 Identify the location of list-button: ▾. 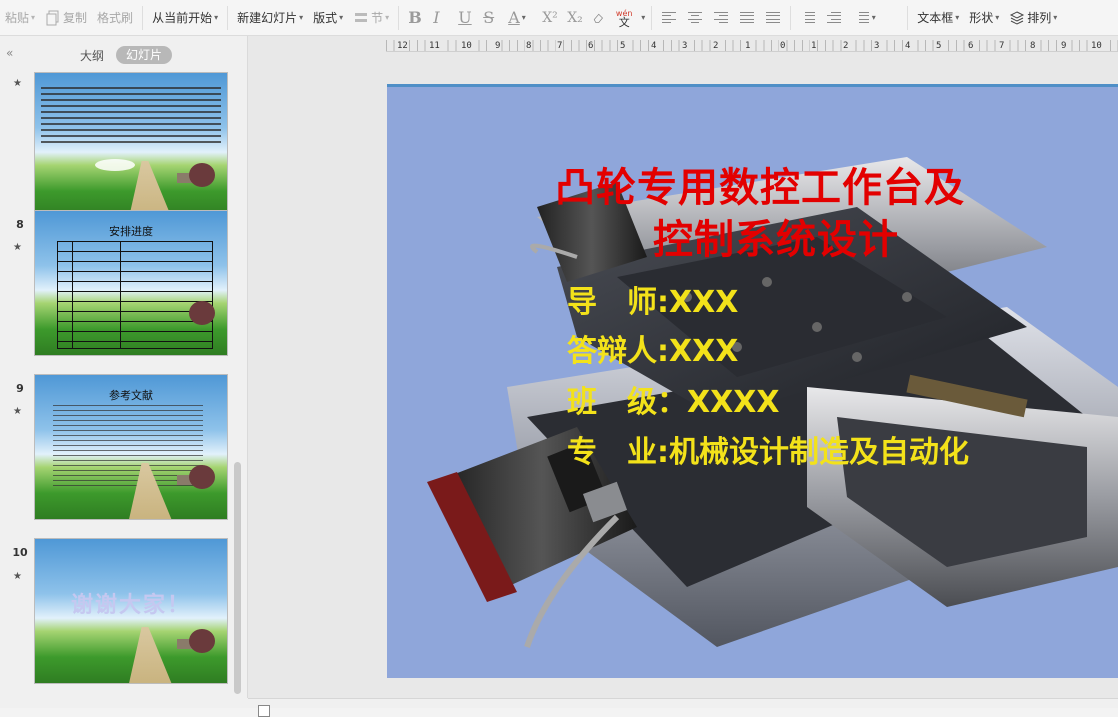
(865, 18).